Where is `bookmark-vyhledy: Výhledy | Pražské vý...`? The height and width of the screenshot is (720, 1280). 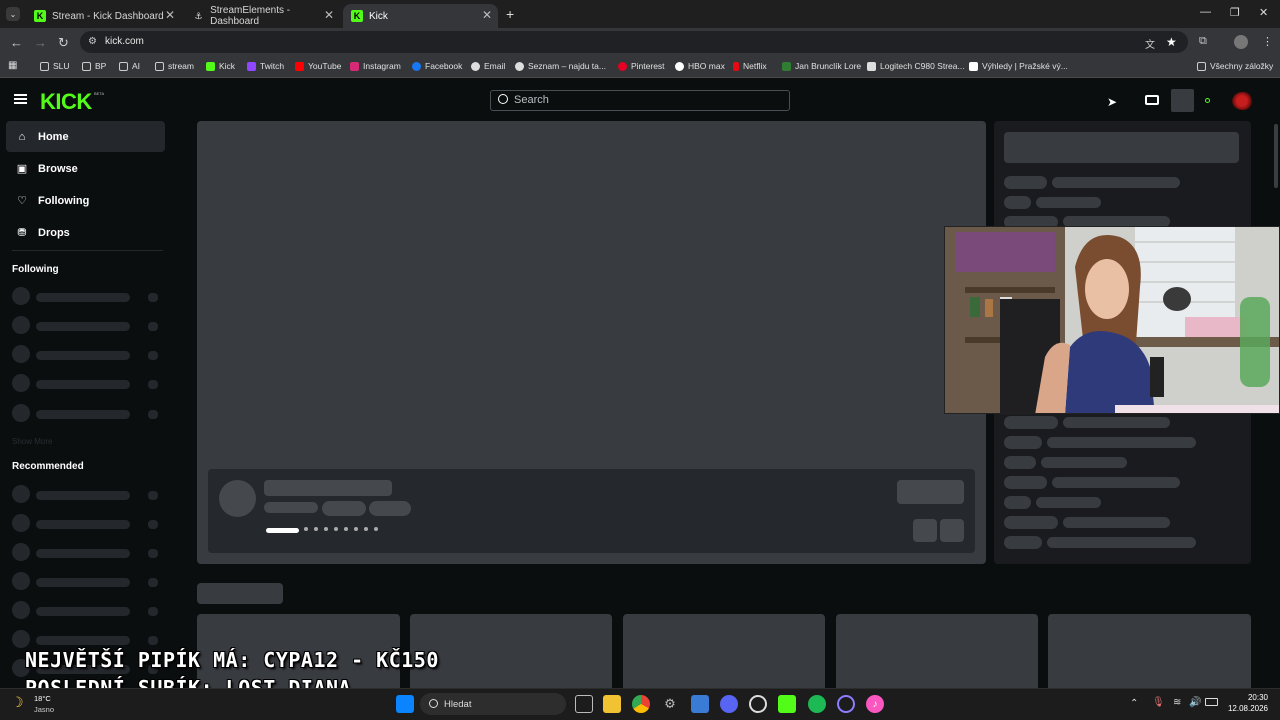 bookmark-vyhledy: Výhledy | Pražské vý... is located at coordinates (1018, 66).